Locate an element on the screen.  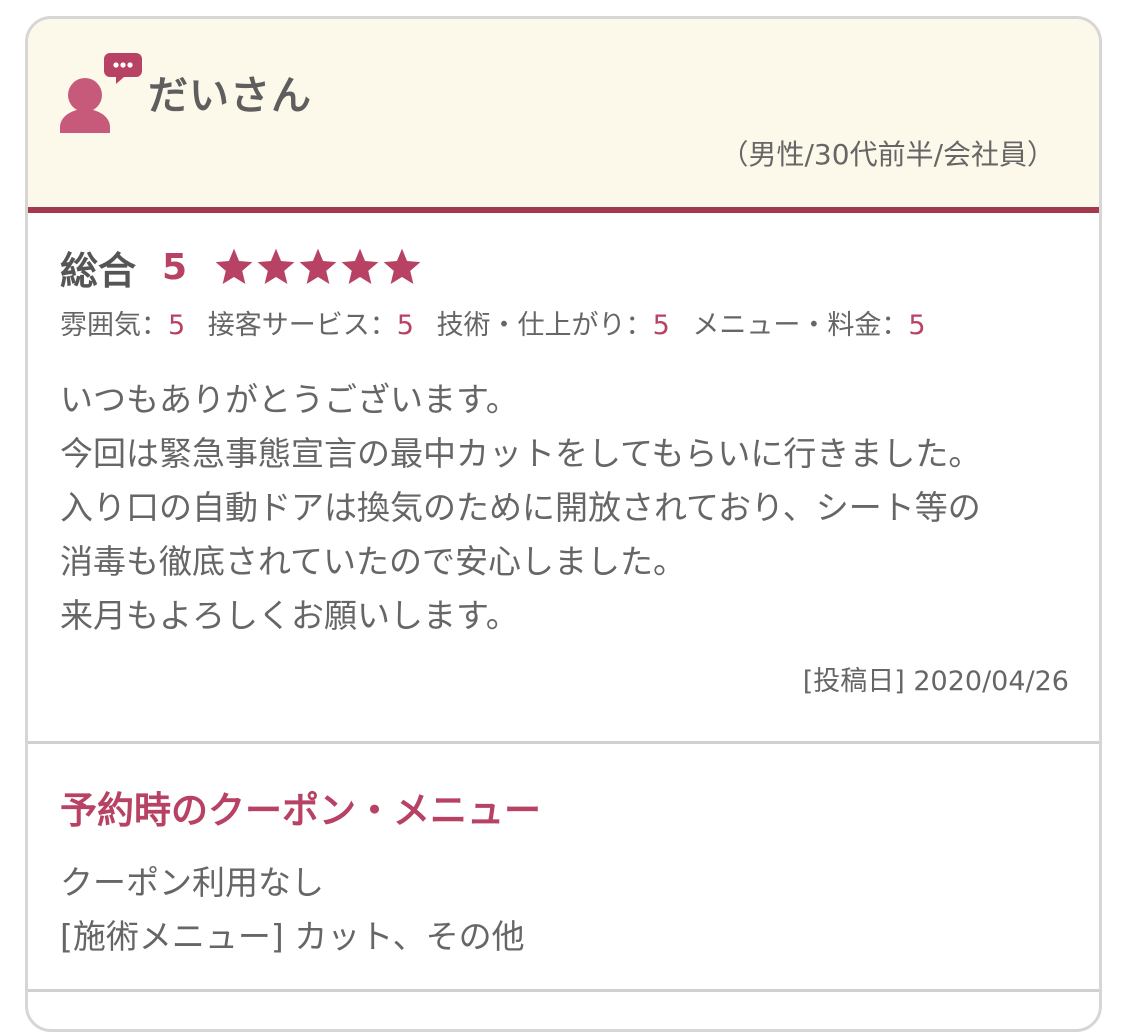
review-line: 来月もよろしくお願いします。 is located at coordinates (289, 615).